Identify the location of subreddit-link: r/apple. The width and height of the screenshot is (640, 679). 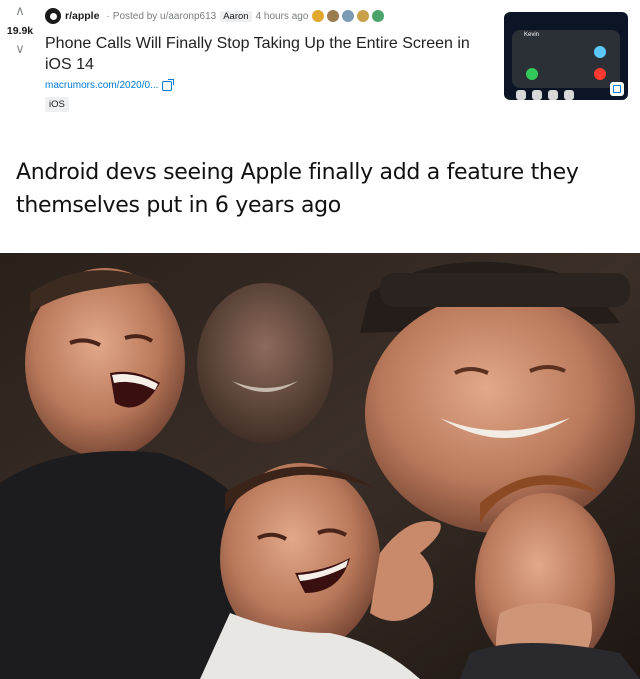
(82, 16).